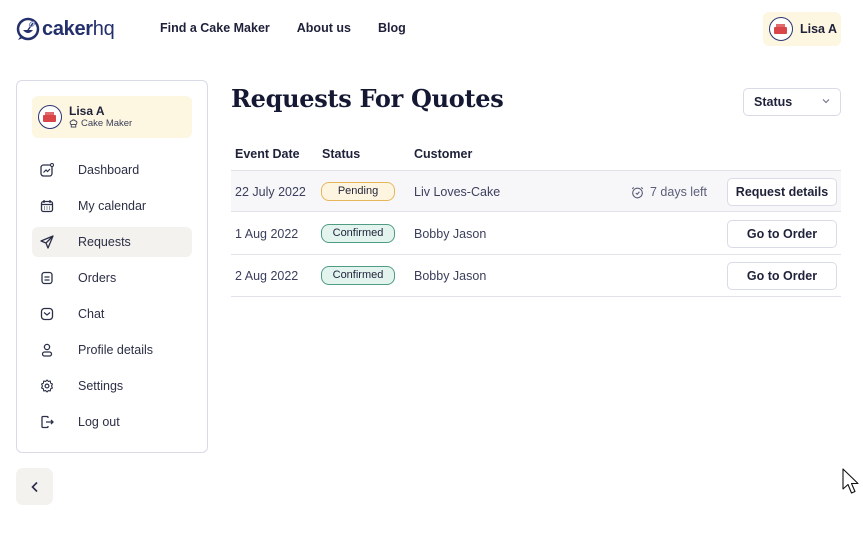  Describe the element at coordinates (47, 206) in the screenshot. I see `calendar-icon` at that location.